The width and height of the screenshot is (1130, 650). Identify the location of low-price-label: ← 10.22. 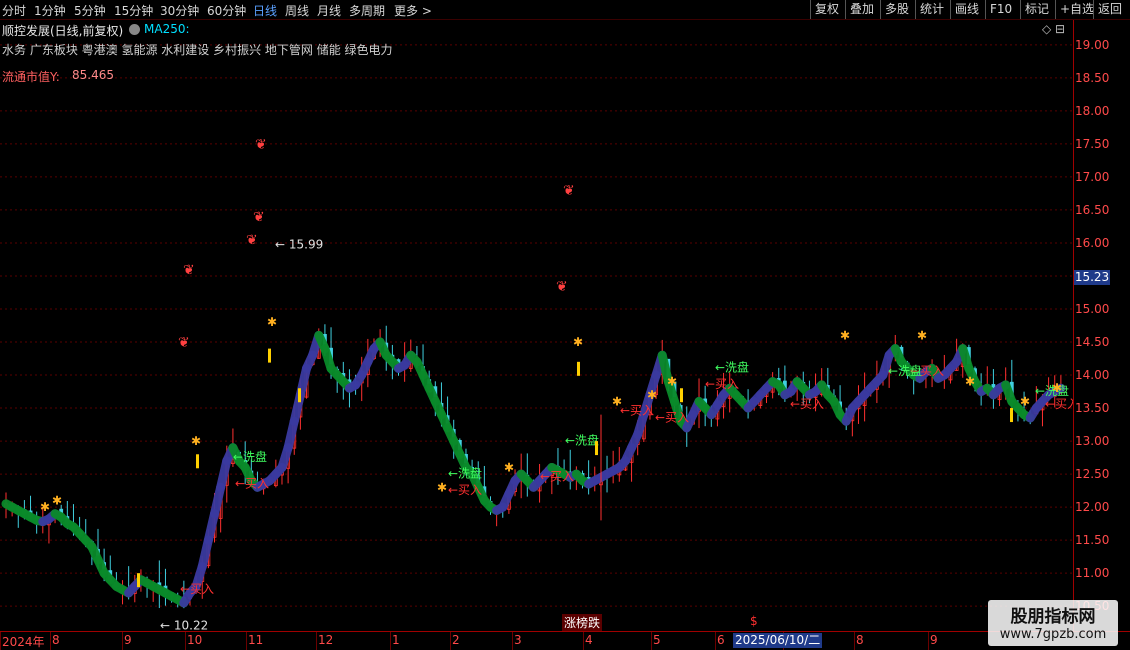
(184, 625).